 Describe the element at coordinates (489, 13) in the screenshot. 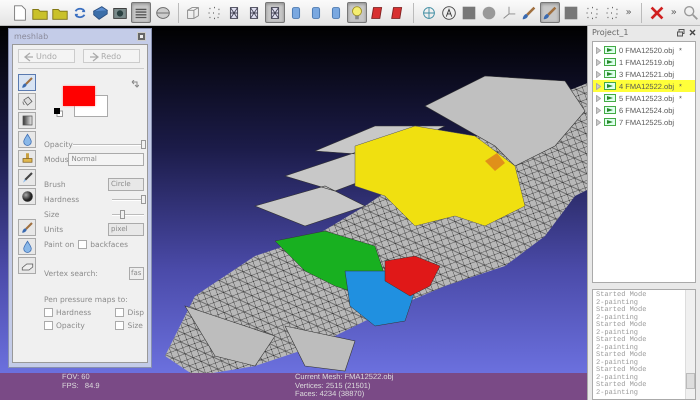

I see `blob-icon` at that location.